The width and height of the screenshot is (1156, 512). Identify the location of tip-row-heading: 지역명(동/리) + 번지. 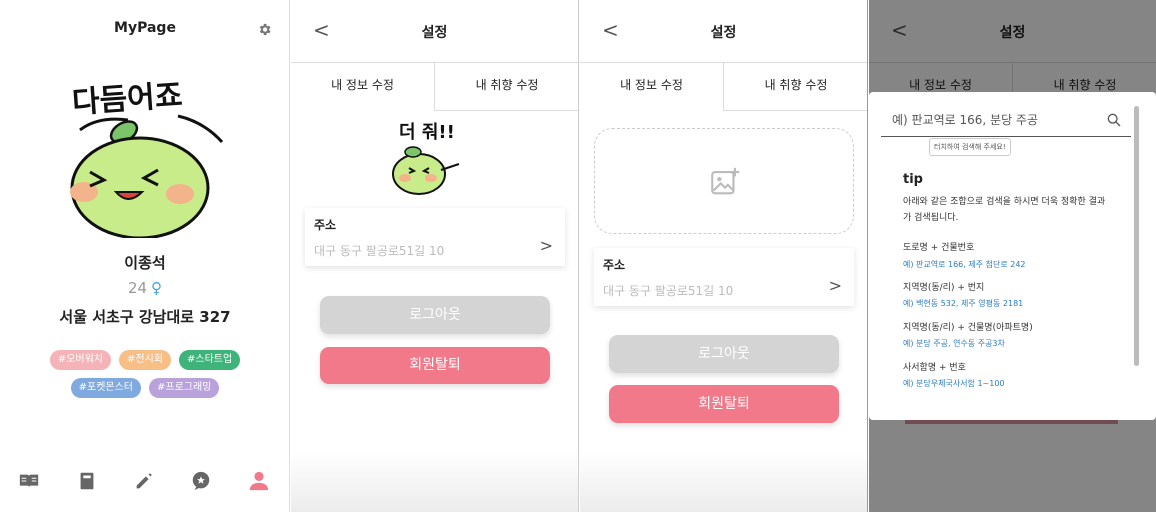
(944, 288).